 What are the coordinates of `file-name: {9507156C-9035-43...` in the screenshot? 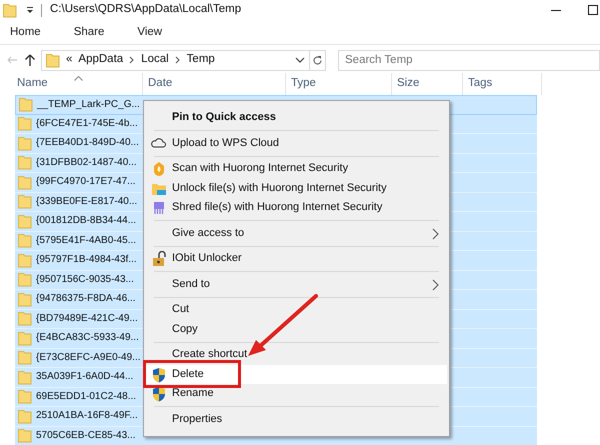 It's located at (85, 280).